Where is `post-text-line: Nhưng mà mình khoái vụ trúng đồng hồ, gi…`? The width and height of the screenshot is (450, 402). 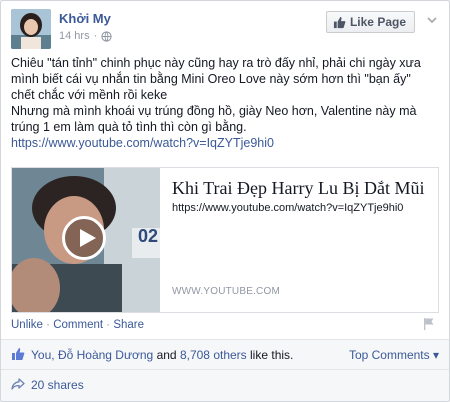
post-text-line: Nhưng mà mình khoái vụ trúng đồng hồ, gi… is located at coordinates (214, 111).